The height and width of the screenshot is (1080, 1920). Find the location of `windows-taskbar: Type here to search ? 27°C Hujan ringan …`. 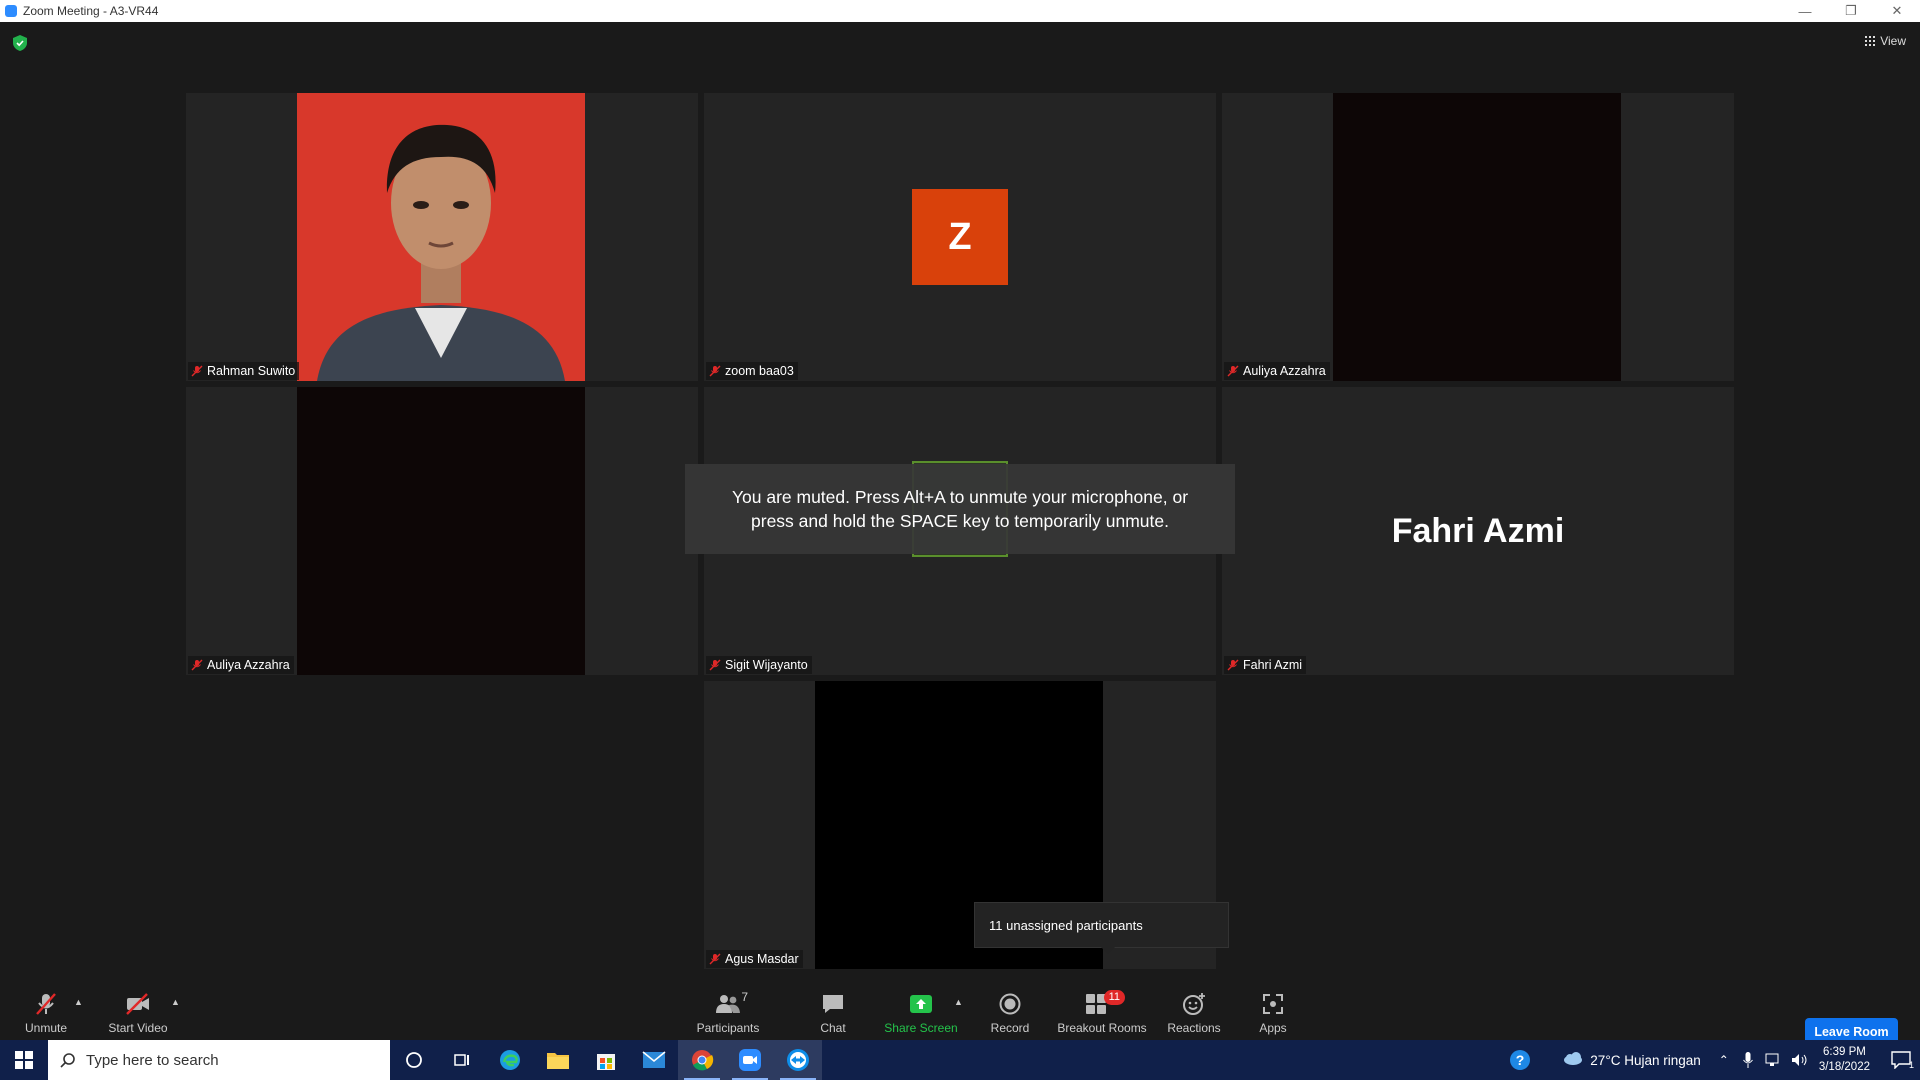

windows-taskbar: Type here to search ? 27°C Hujan ringan … is located at coordinates (960, 1060).